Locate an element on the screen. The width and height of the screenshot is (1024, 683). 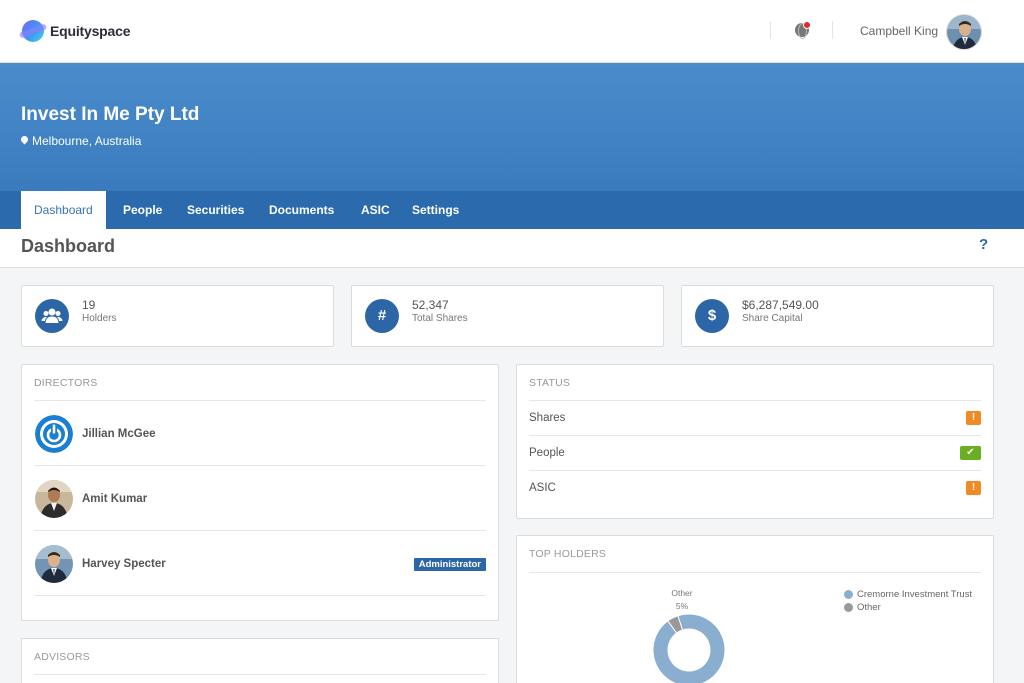
director-name: Jillian McGee is located at coordinates (119, 434).